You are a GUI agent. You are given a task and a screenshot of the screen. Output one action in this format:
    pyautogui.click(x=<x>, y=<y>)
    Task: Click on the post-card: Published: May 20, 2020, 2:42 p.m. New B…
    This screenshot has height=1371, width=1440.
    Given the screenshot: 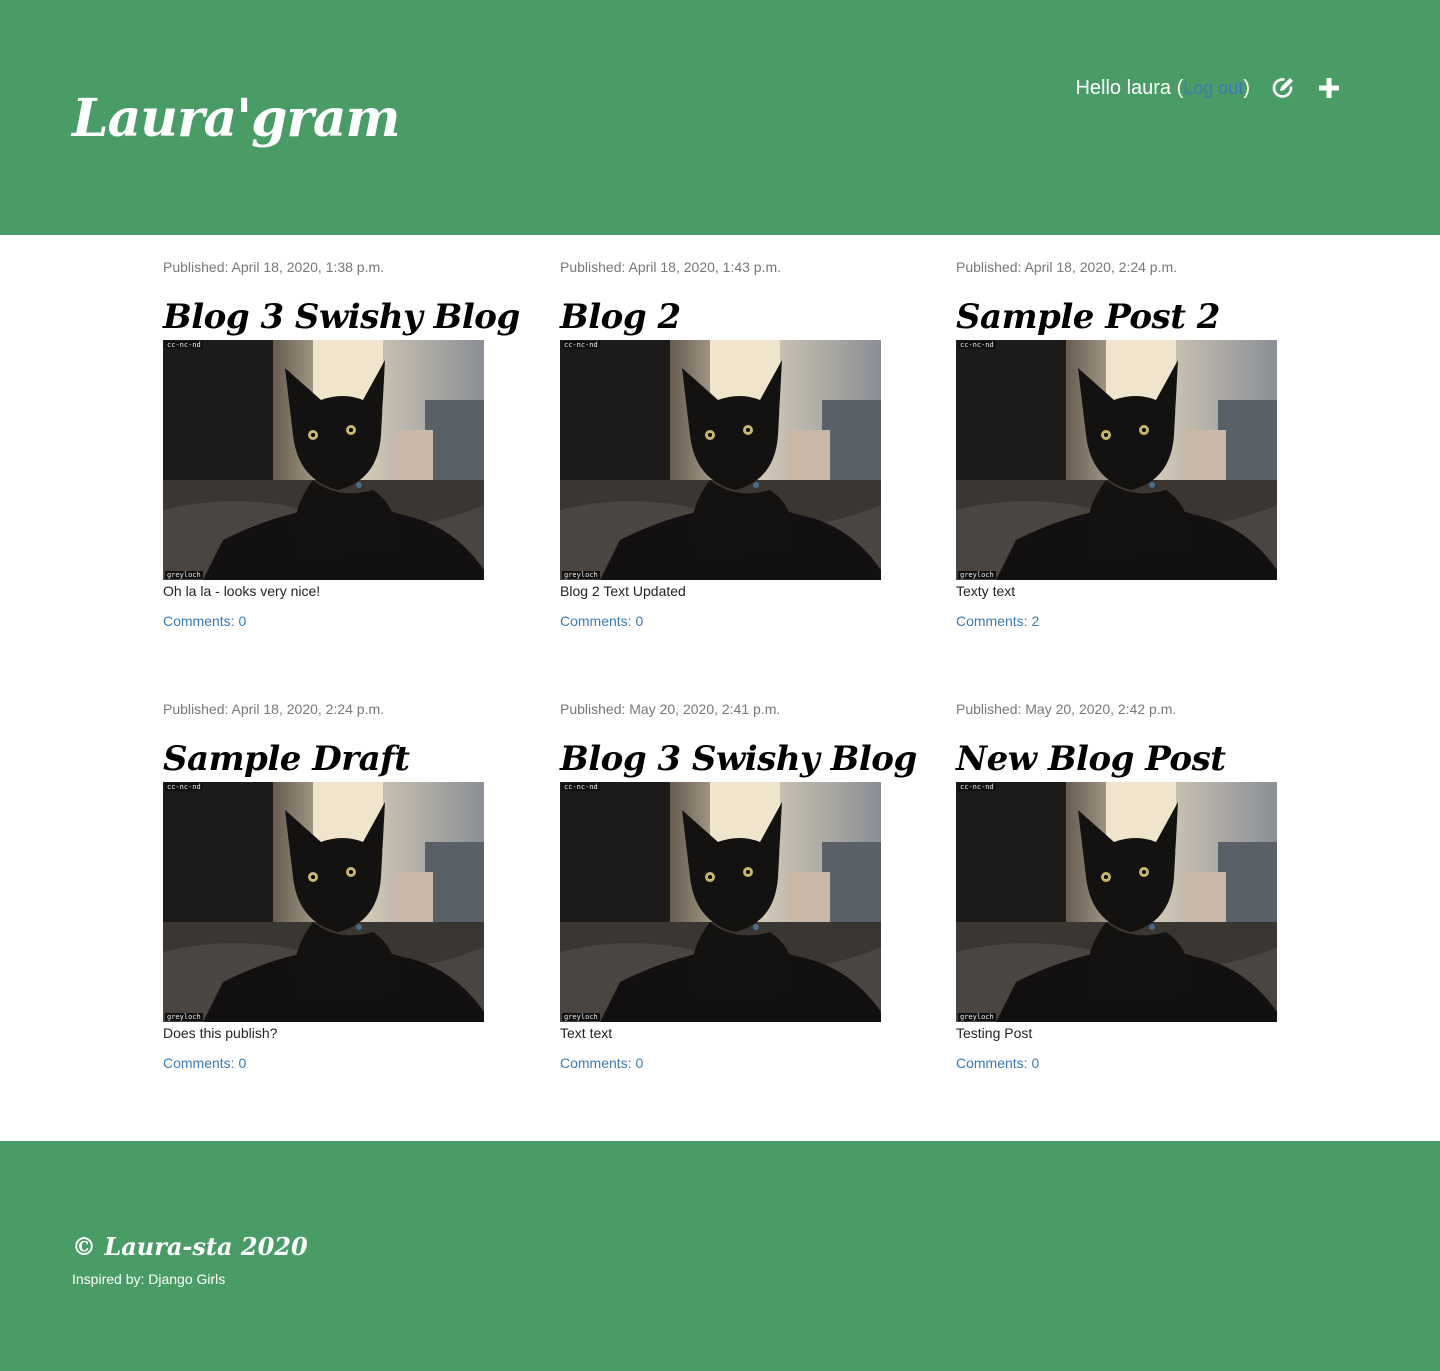 What is the action you would take?
    pyautogui.click(x=1116, y=886)
    